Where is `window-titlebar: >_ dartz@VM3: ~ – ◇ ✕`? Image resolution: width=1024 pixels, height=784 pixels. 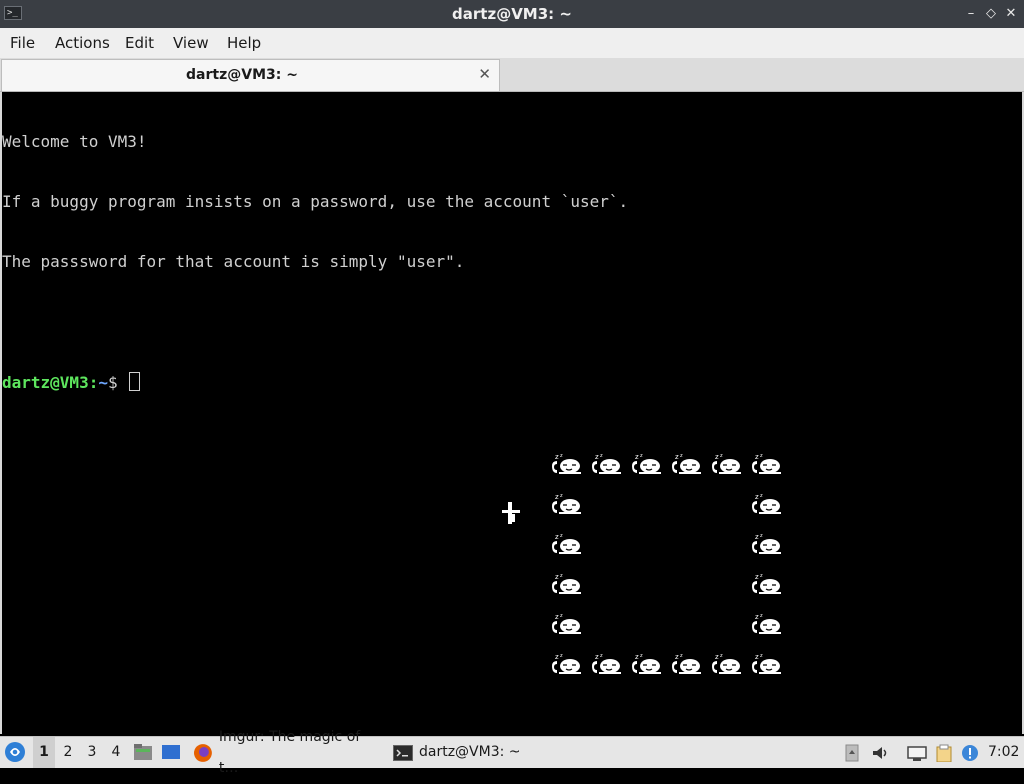 window-titlebar: >_ dartz@VM3: ~ – ◇ ✕ is located at coordinates (512, 14).